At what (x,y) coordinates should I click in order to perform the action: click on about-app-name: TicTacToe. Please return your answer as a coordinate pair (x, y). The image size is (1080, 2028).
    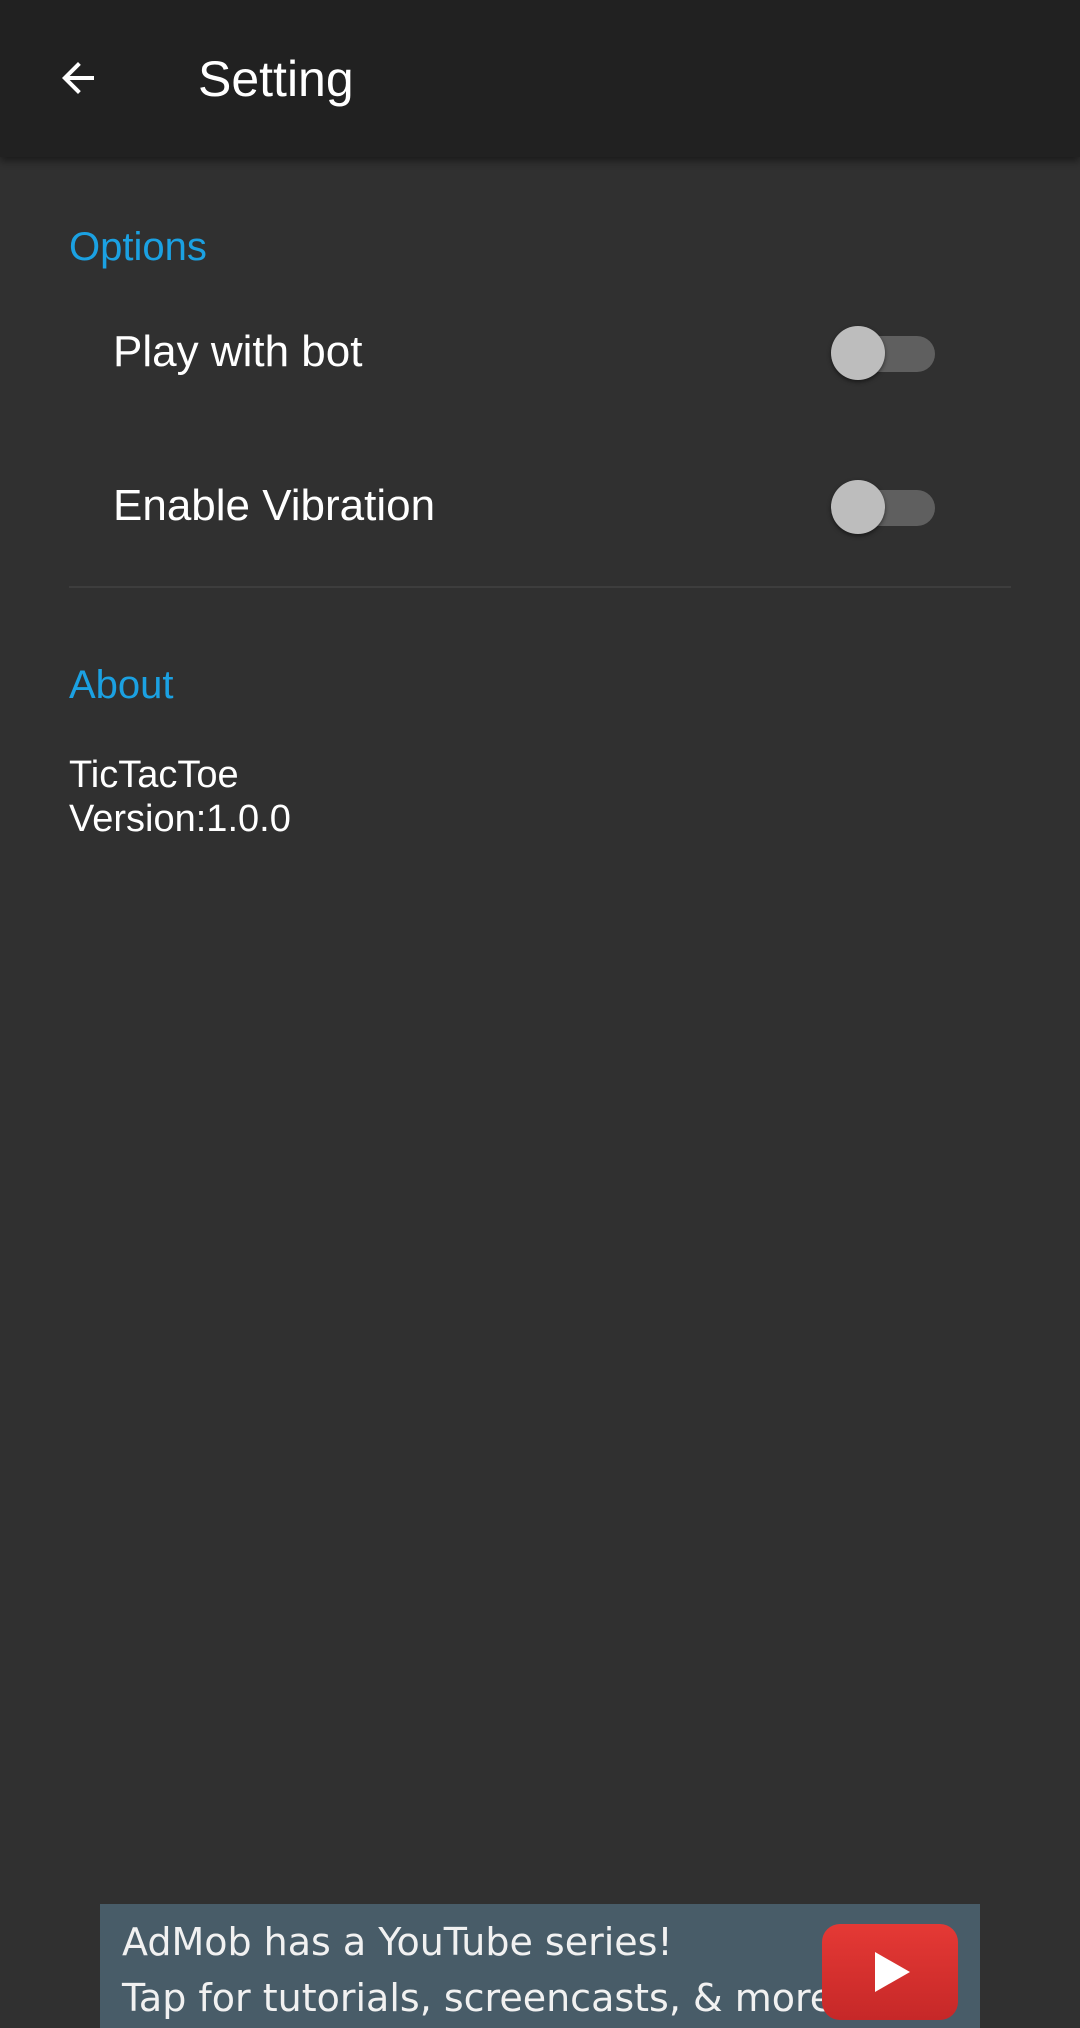
    Looking at the image, I should click on (154, 775).